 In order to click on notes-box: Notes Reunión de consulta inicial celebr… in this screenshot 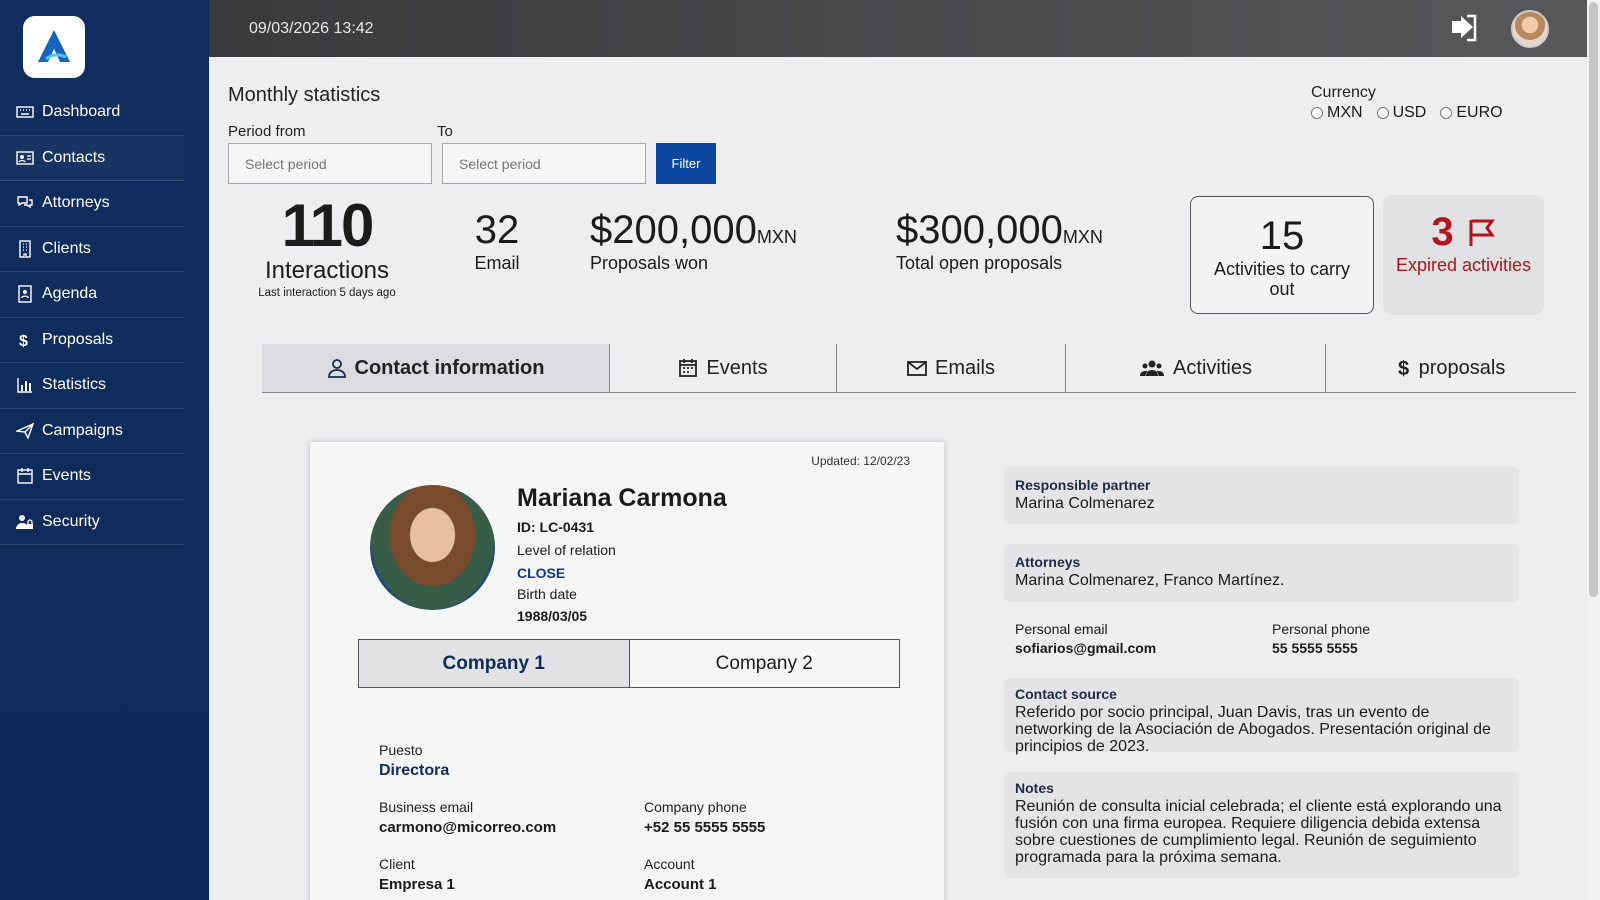, I will do `click(1261, 825)`.